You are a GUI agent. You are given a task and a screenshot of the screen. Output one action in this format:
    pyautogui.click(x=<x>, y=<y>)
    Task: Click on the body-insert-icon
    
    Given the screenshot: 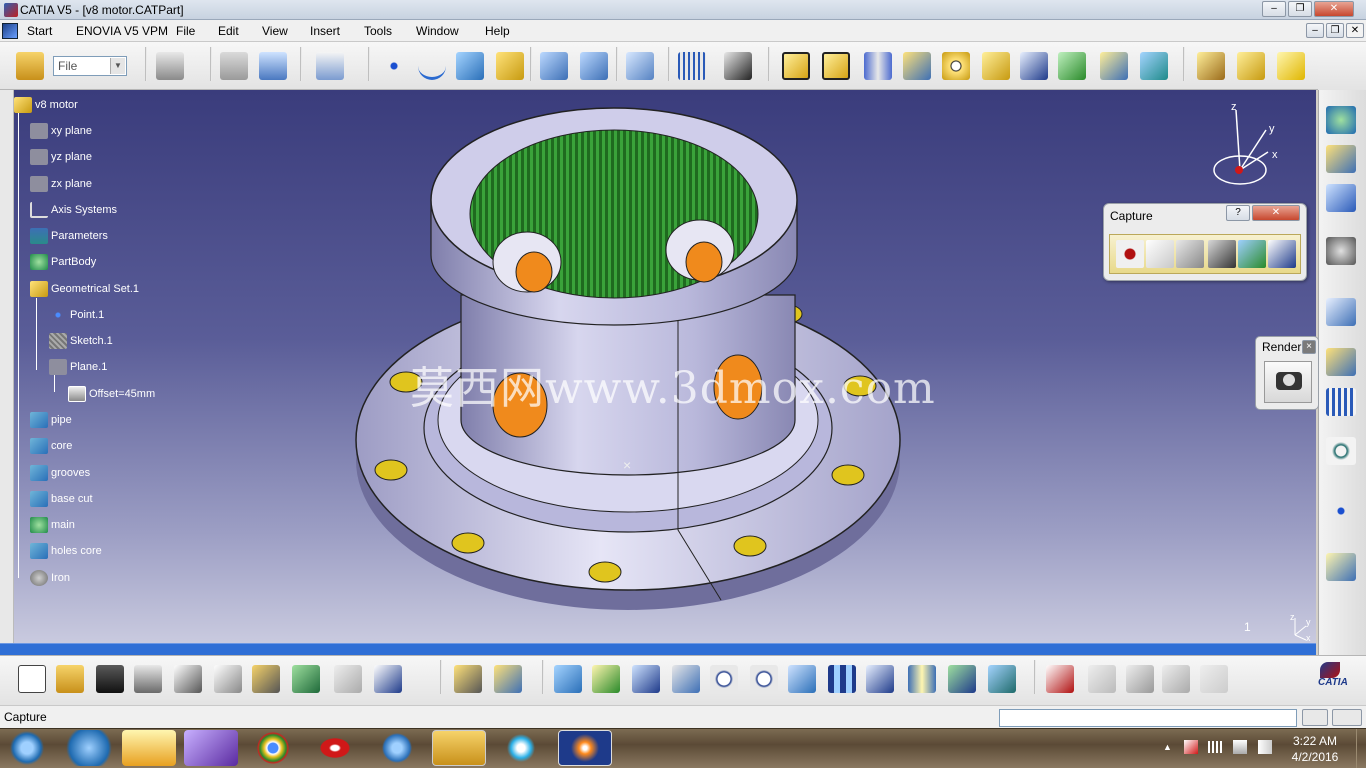 What is the action you would take?
    pyautogui.click(x=273, y=66)
    